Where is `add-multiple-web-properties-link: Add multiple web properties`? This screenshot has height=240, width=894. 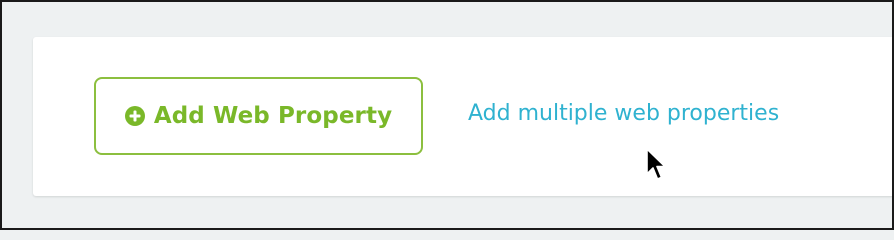
add-multiple-web-properties-link: Add multiple web properties is located at coordinates (623, 114).